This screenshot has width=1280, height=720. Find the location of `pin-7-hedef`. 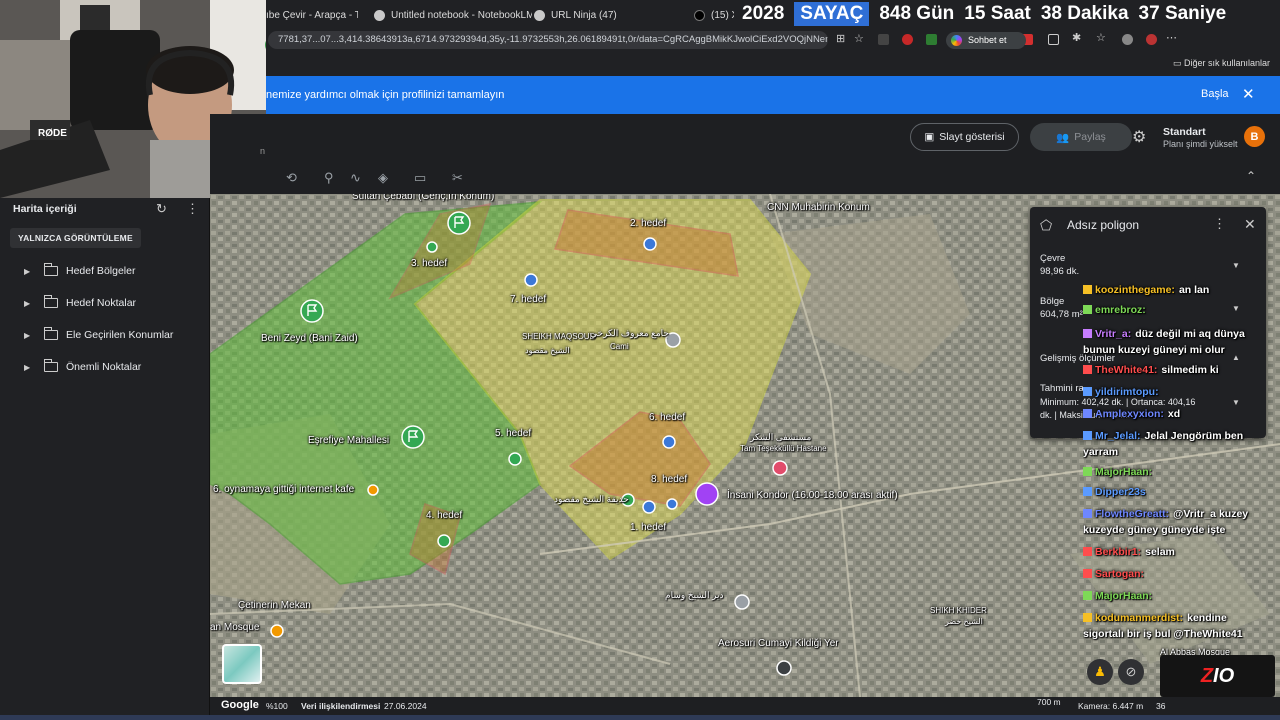

pin-7-hedef is located at coordinates (531, 280).